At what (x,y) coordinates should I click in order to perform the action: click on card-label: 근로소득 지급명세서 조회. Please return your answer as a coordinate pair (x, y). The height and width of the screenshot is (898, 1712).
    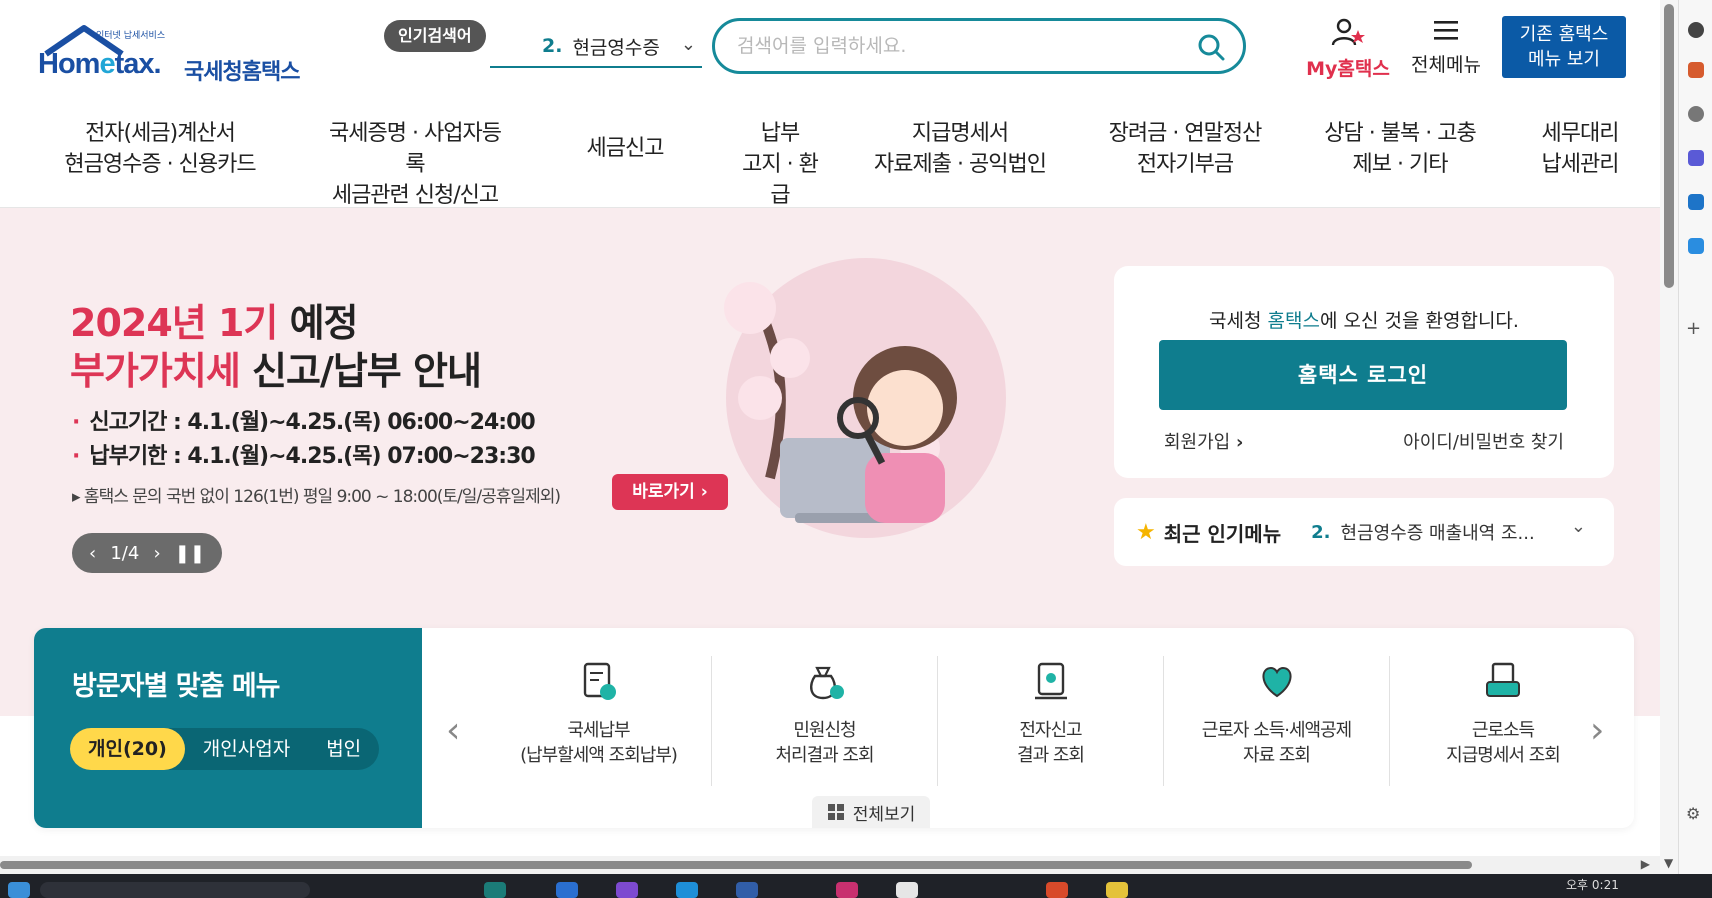
    Looking at the image, I should click on (1503, 743).